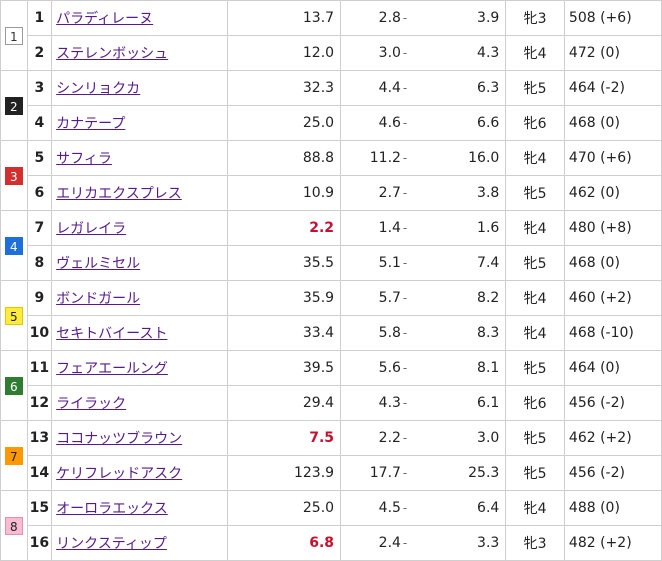 This screenshot has height=561, width=662. What do you see at coordinates (284, 438) in the screenshot?
I see `win-odds: 7.5` at bounding box center [284, 438].